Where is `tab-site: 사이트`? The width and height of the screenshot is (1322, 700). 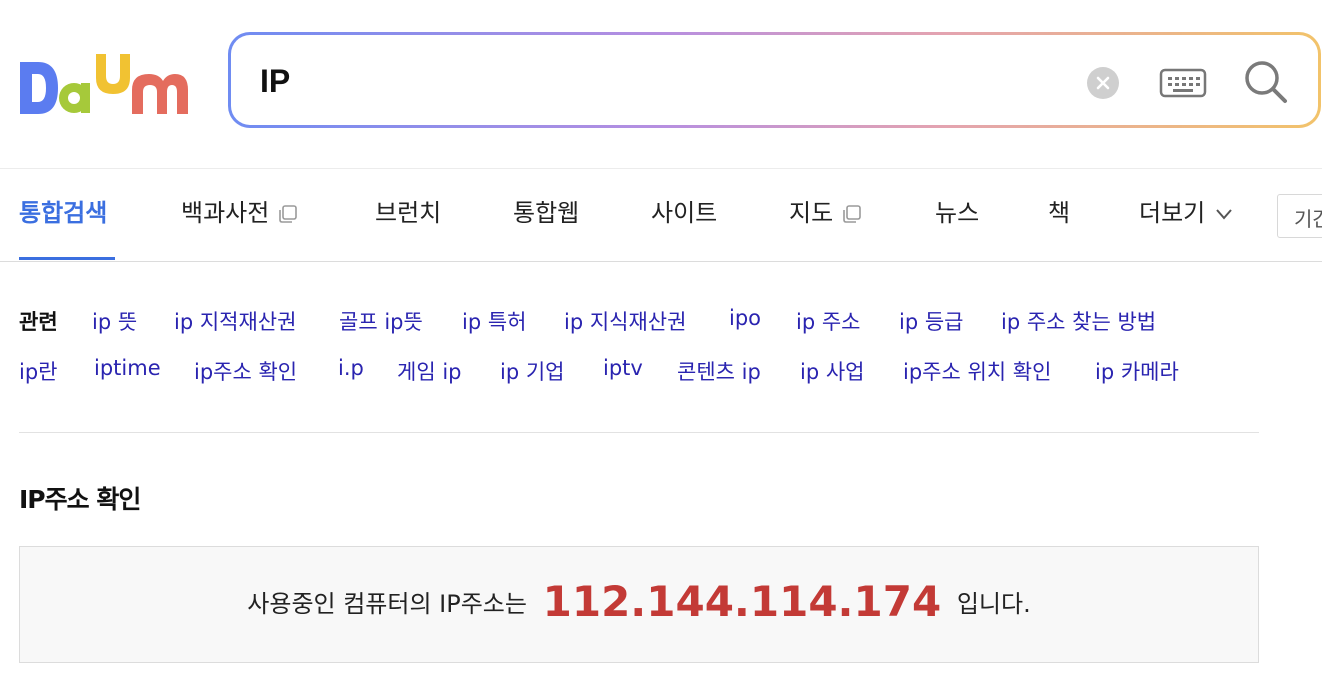 tab-site: 사이트 is located at coordinates (684, 213).